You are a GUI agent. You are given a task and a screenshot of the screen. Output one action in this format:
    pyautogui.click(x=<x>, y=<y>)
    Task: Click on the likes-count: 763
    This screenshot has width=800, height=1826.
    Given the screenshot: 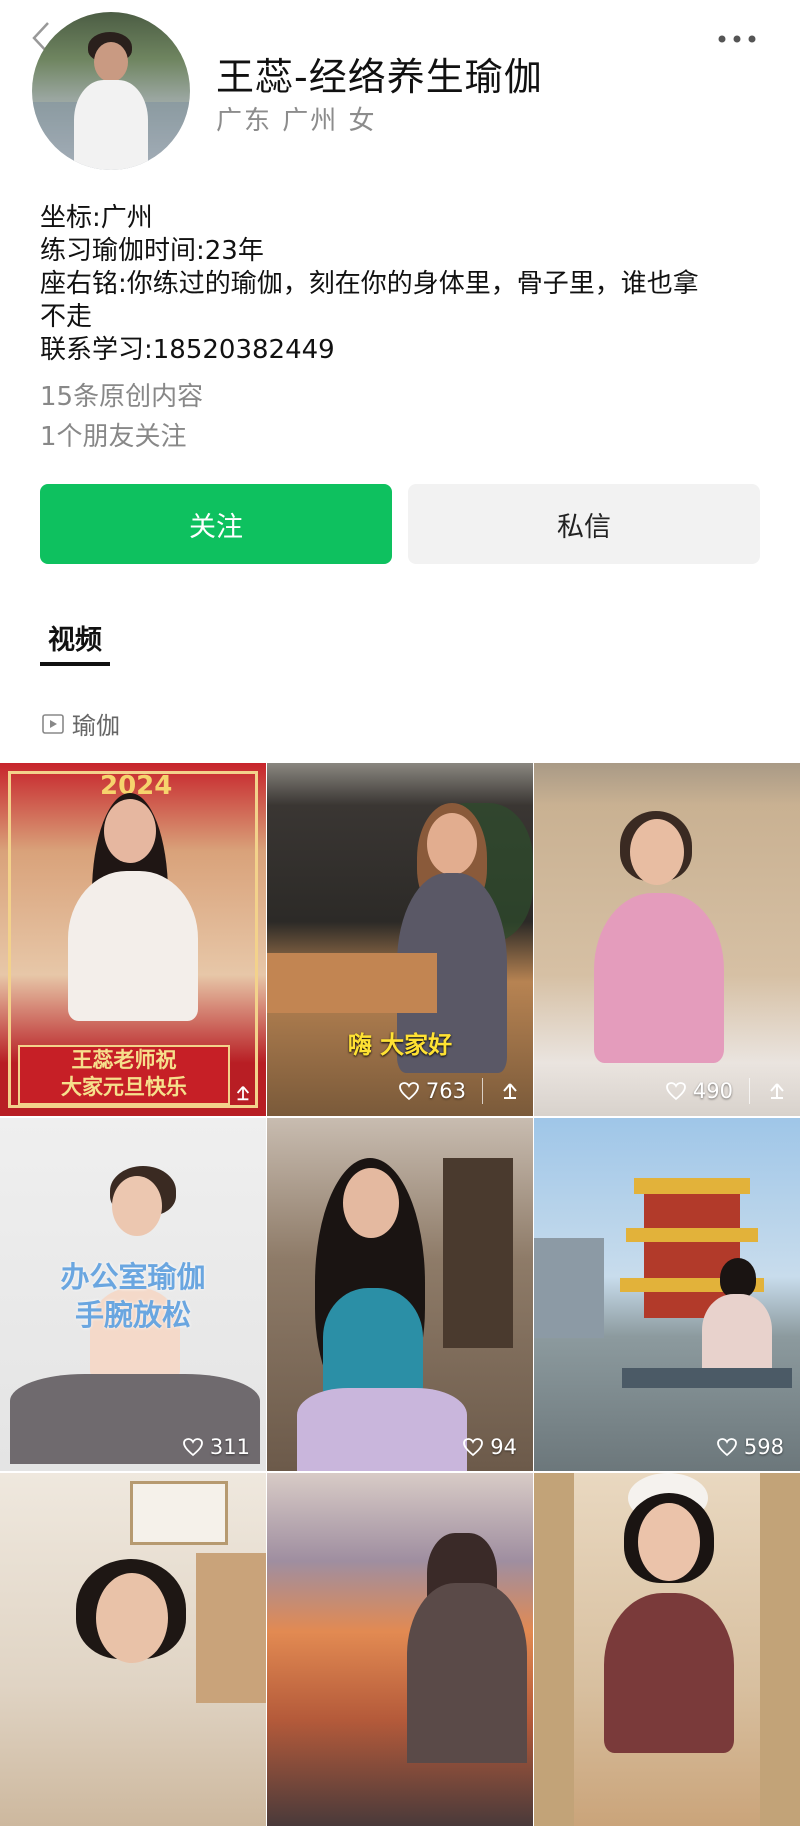 What is the action you would take?
    pyautogui.click(x=459, y=1091)
    